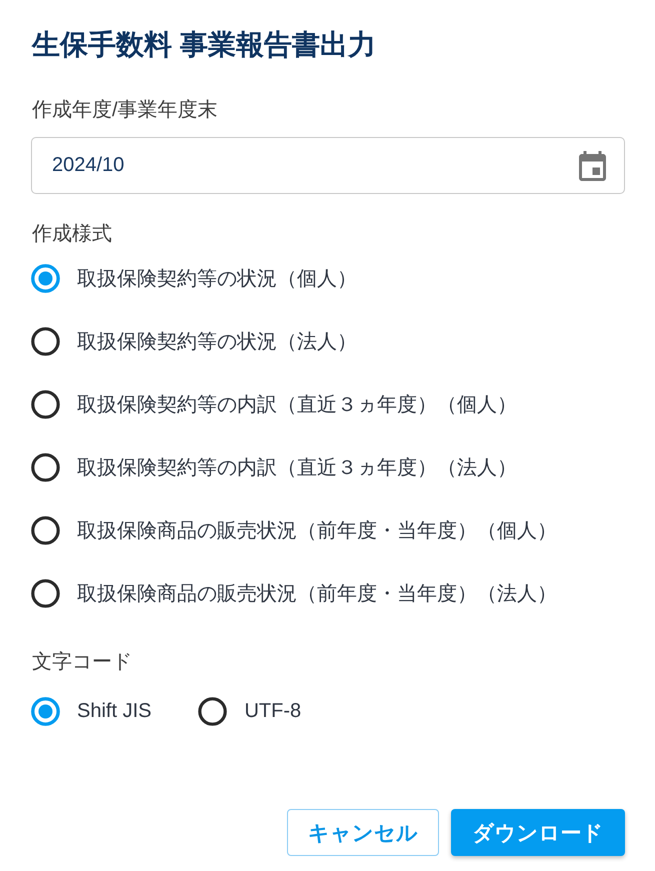  Describe the element at coordinates (194, 341) in the screenshot. I see `radio-option: 取扱保険契約等の状況（法人）` at that location.